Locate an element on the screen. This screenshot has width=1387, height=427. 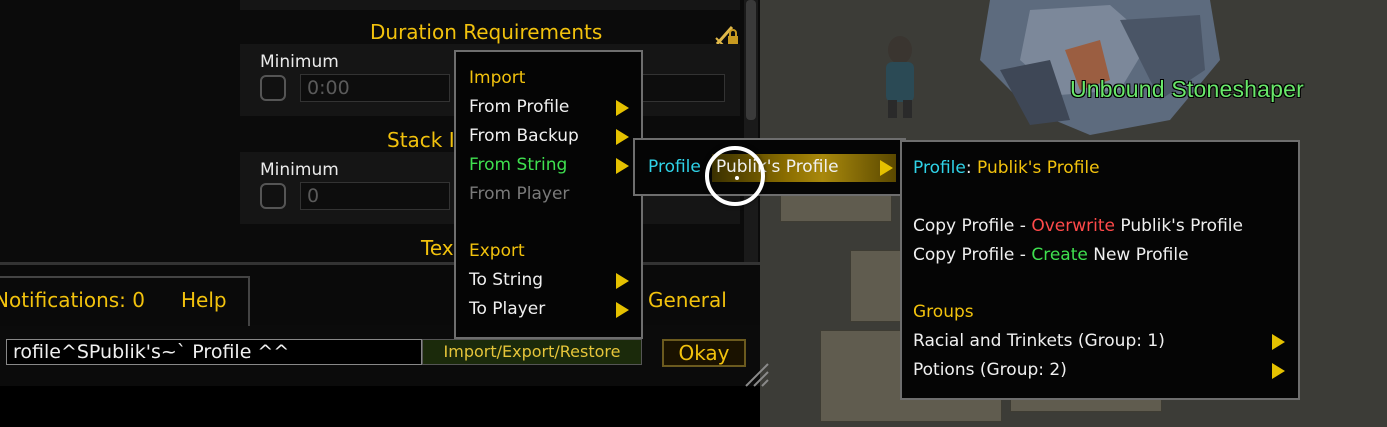
menu-item-copy-create: Copy Profile - Create New Profile is located at coordinates (1051, 255).